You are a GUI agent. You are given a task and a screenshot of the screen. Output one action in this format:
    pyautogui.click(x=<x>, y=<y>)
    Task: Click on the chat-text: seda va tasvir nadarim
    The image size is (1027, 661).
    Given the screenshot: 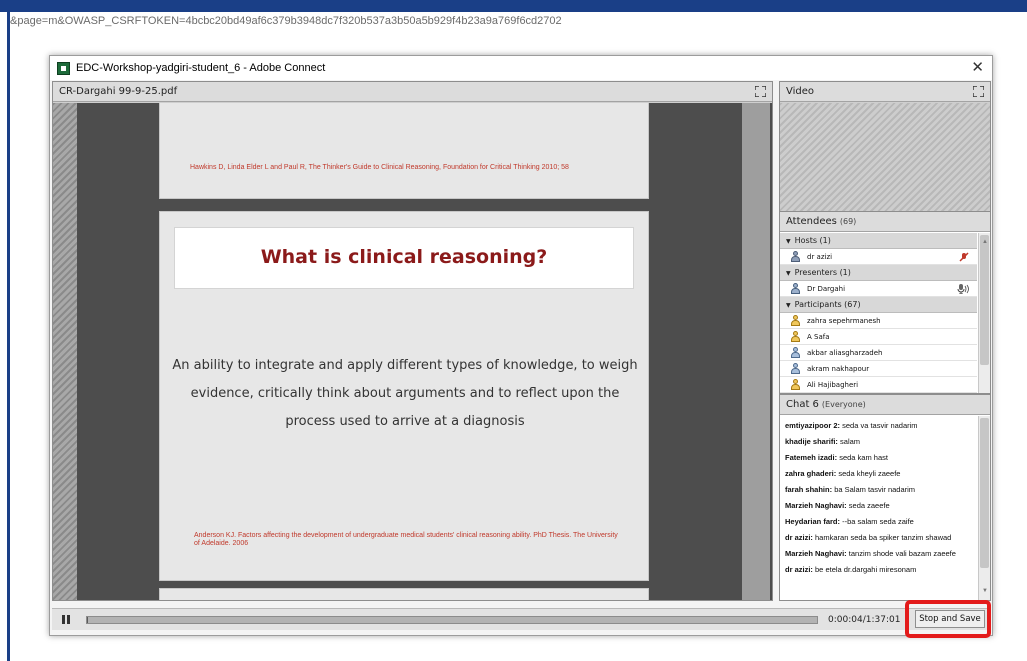 What is the action you would take?
    pyautogui.click(x=880, y=425)
    